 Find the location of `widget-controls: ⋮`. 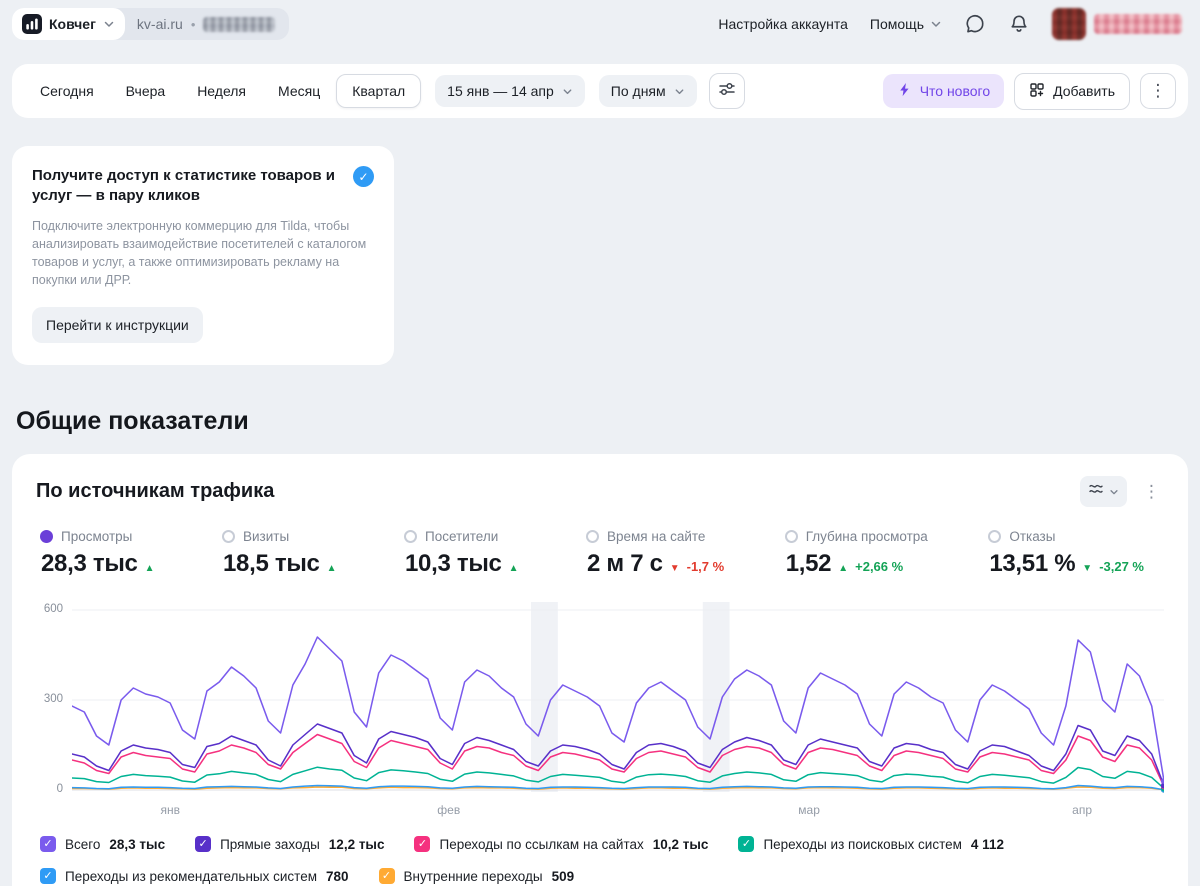

widget-controls: ⋮ is located at coordinates (1122, 491).